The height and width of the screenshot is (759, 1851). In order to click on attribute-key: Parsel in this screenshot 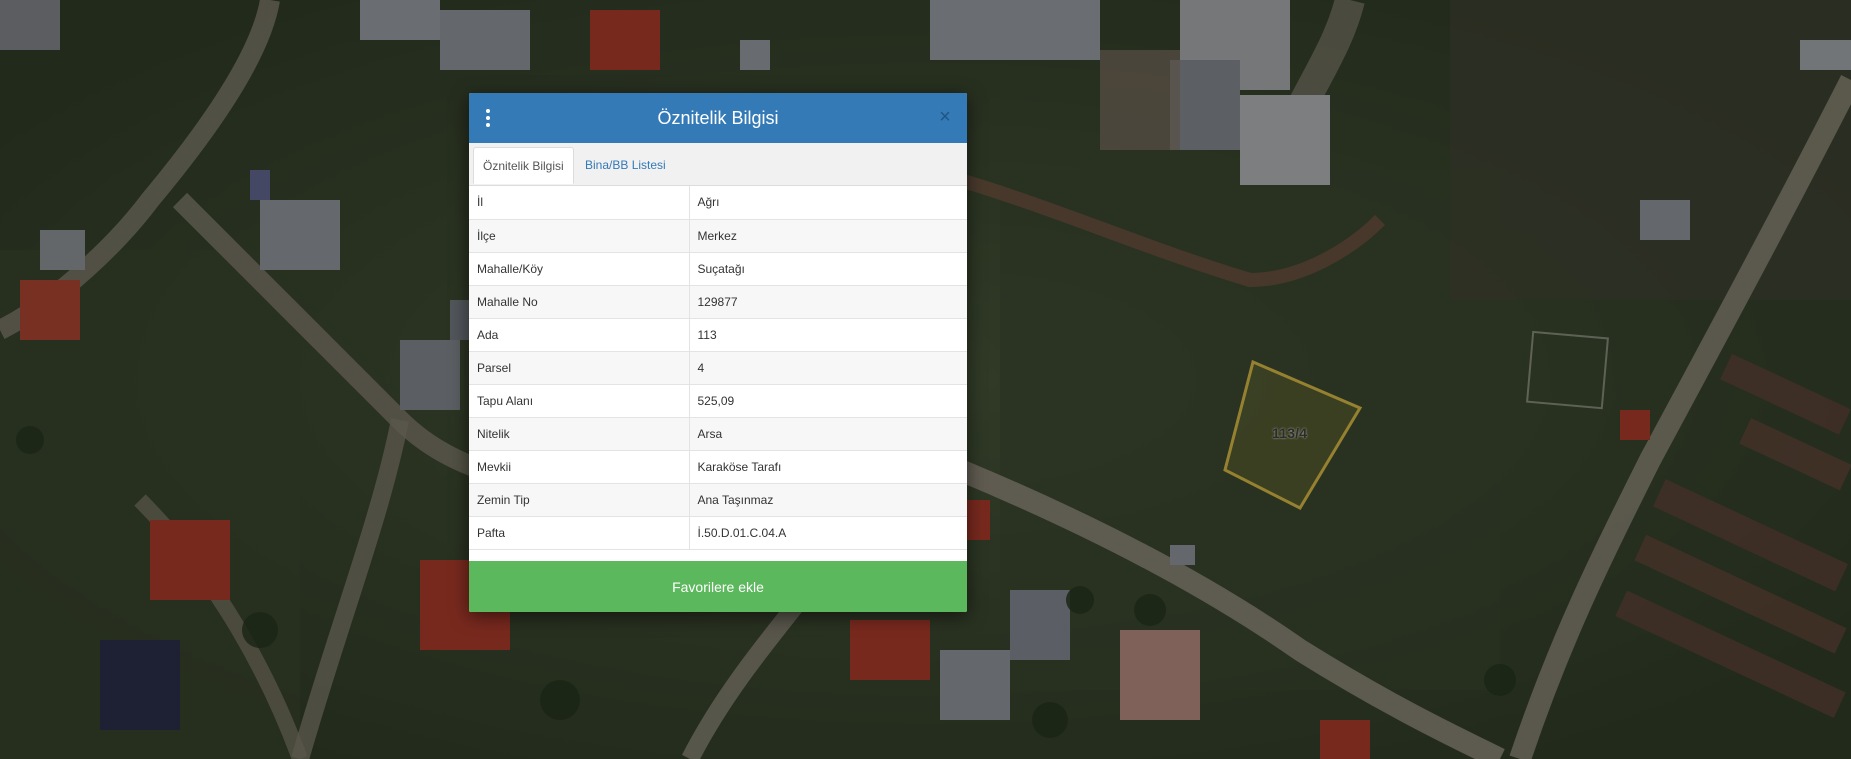, I will do `click(579, 368)`.